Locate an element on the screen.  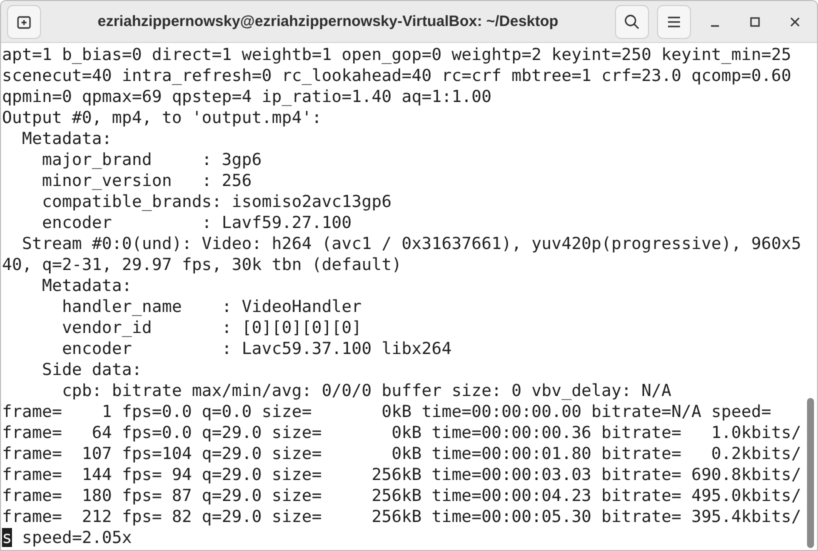
new-tab-icon is located at coordinates (24, 21).